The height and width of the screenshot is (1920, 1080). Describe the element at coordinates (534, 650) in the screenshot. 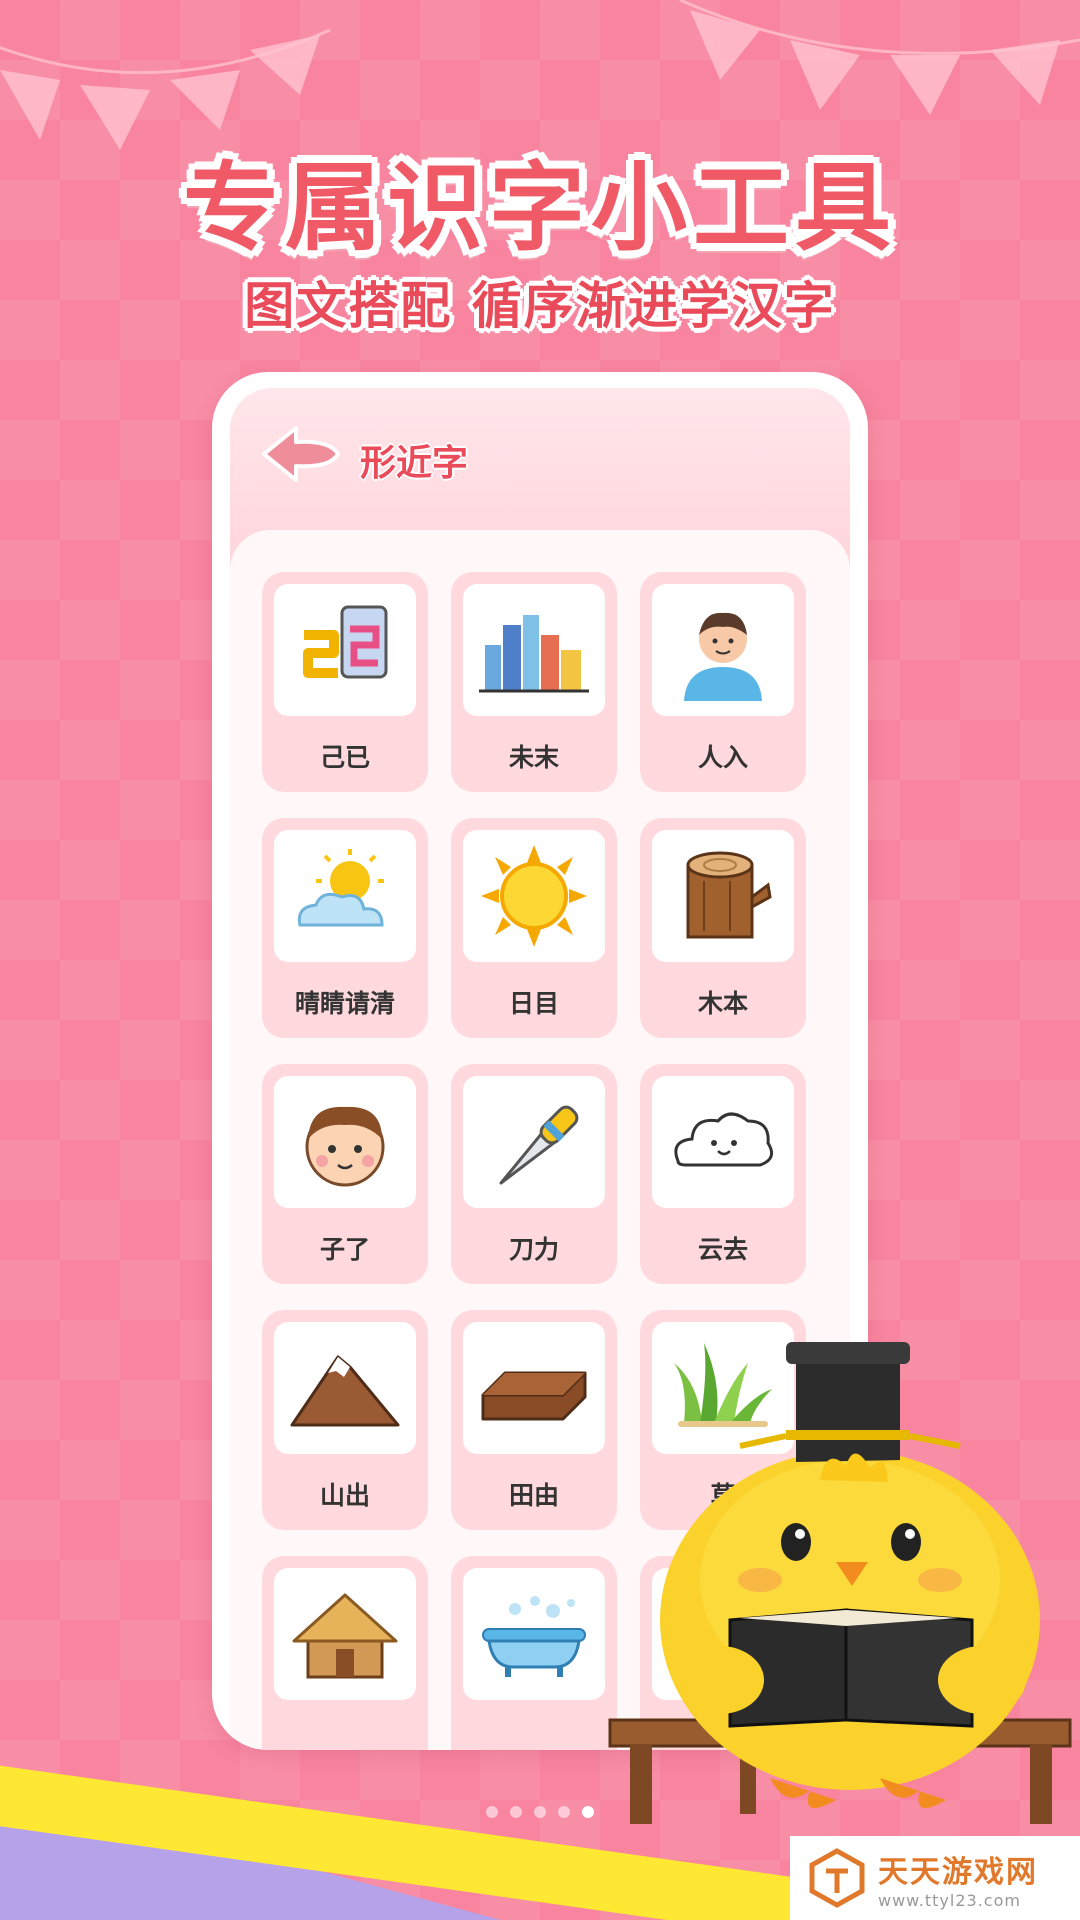

I see `city-buildings-icon` at that location.